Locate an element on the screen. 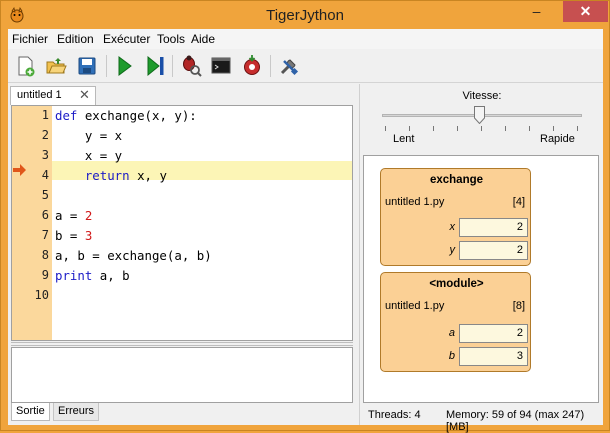 The height and width of the screenshot is (433, 610). code-line-4: return x, y is located at coordinates (125, 175).